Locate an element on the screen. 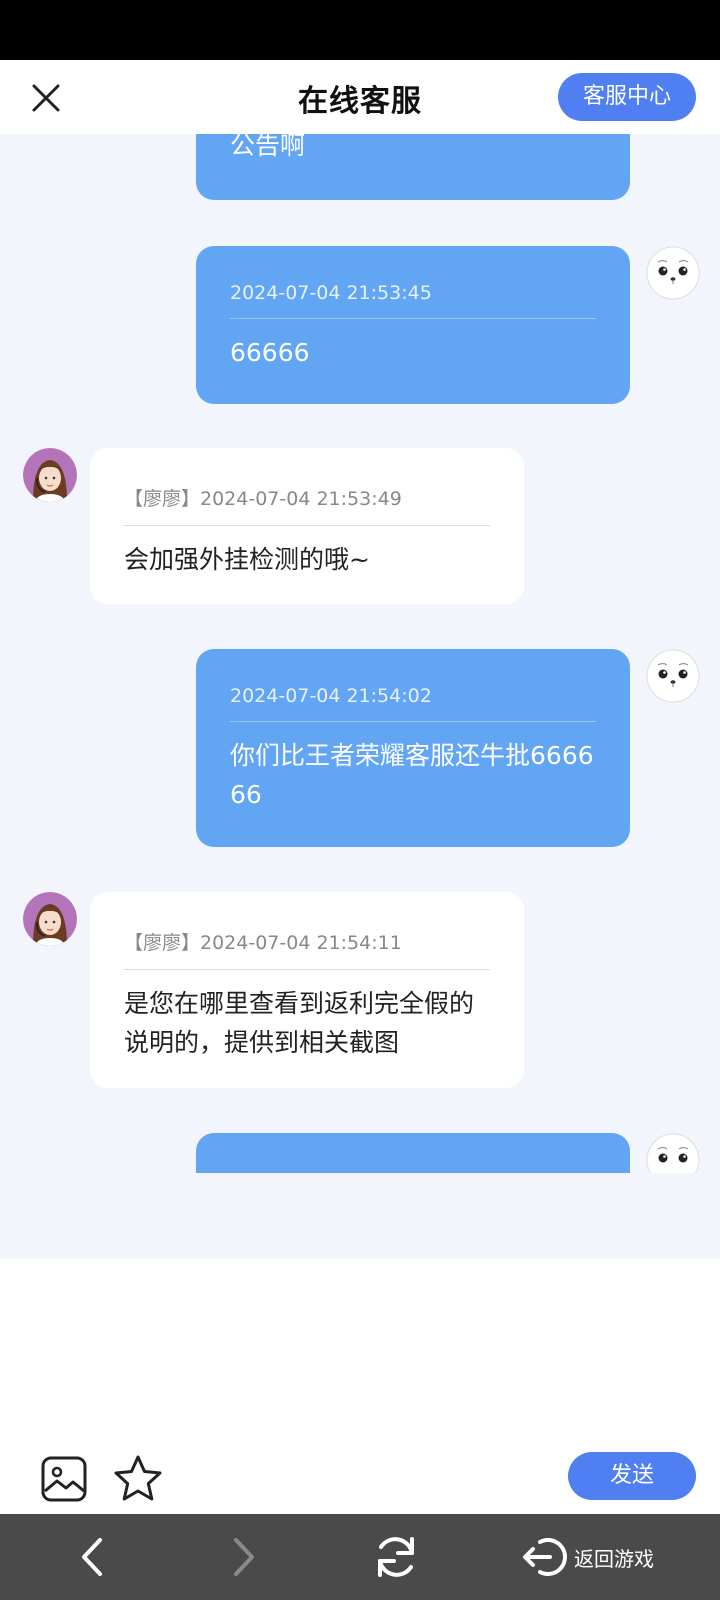 The image size is (720, 1600). message-text: 公告啊 is located at coordinates (268, 147).